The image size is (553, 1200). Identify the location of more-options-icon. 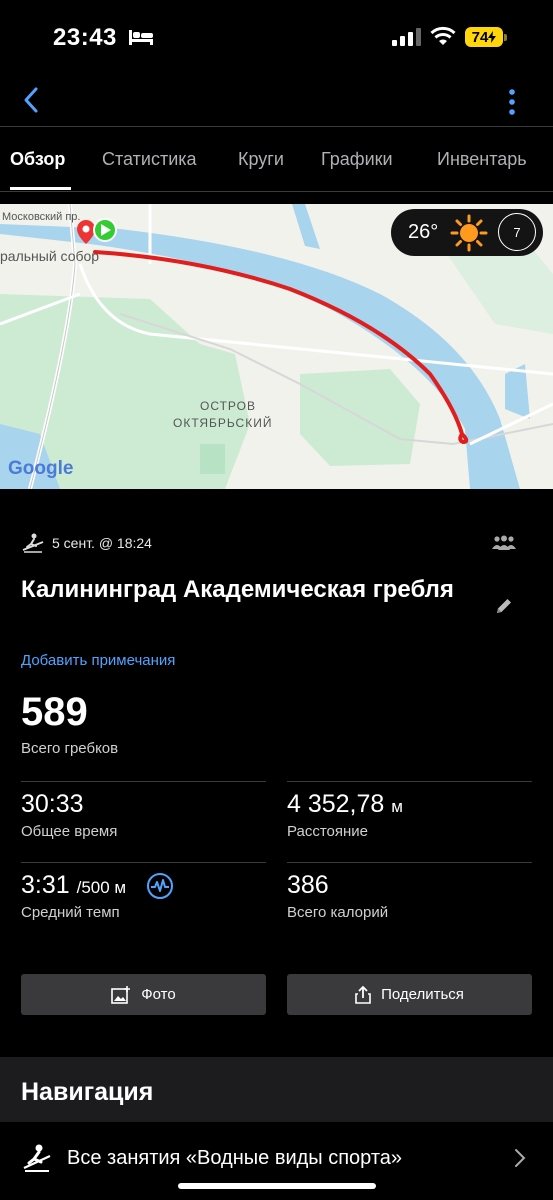
(512, 100).